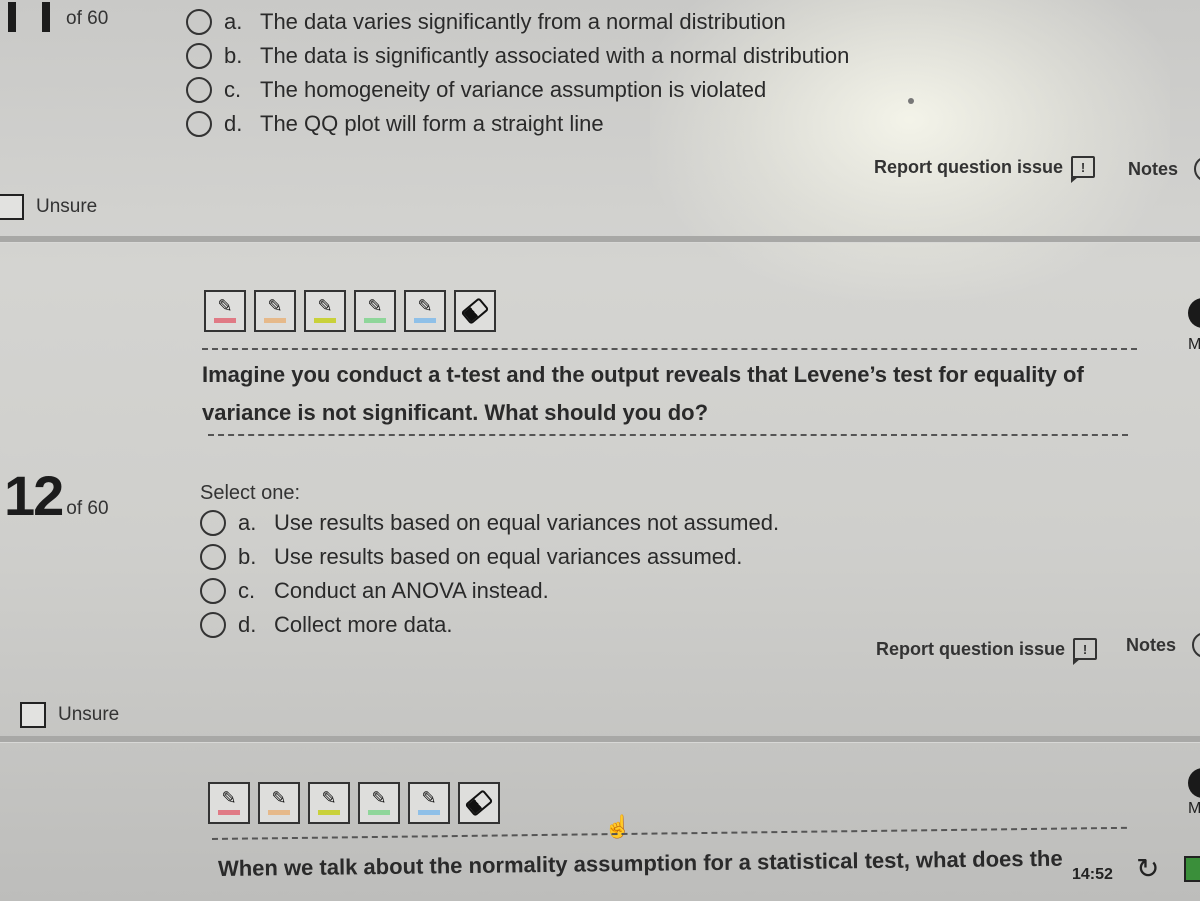 The width and height of the screenshot is (1200, 901). Describe the element at coordinates (1085, 651) in the screenshot. I see `report-issue-icon: !` at that location.